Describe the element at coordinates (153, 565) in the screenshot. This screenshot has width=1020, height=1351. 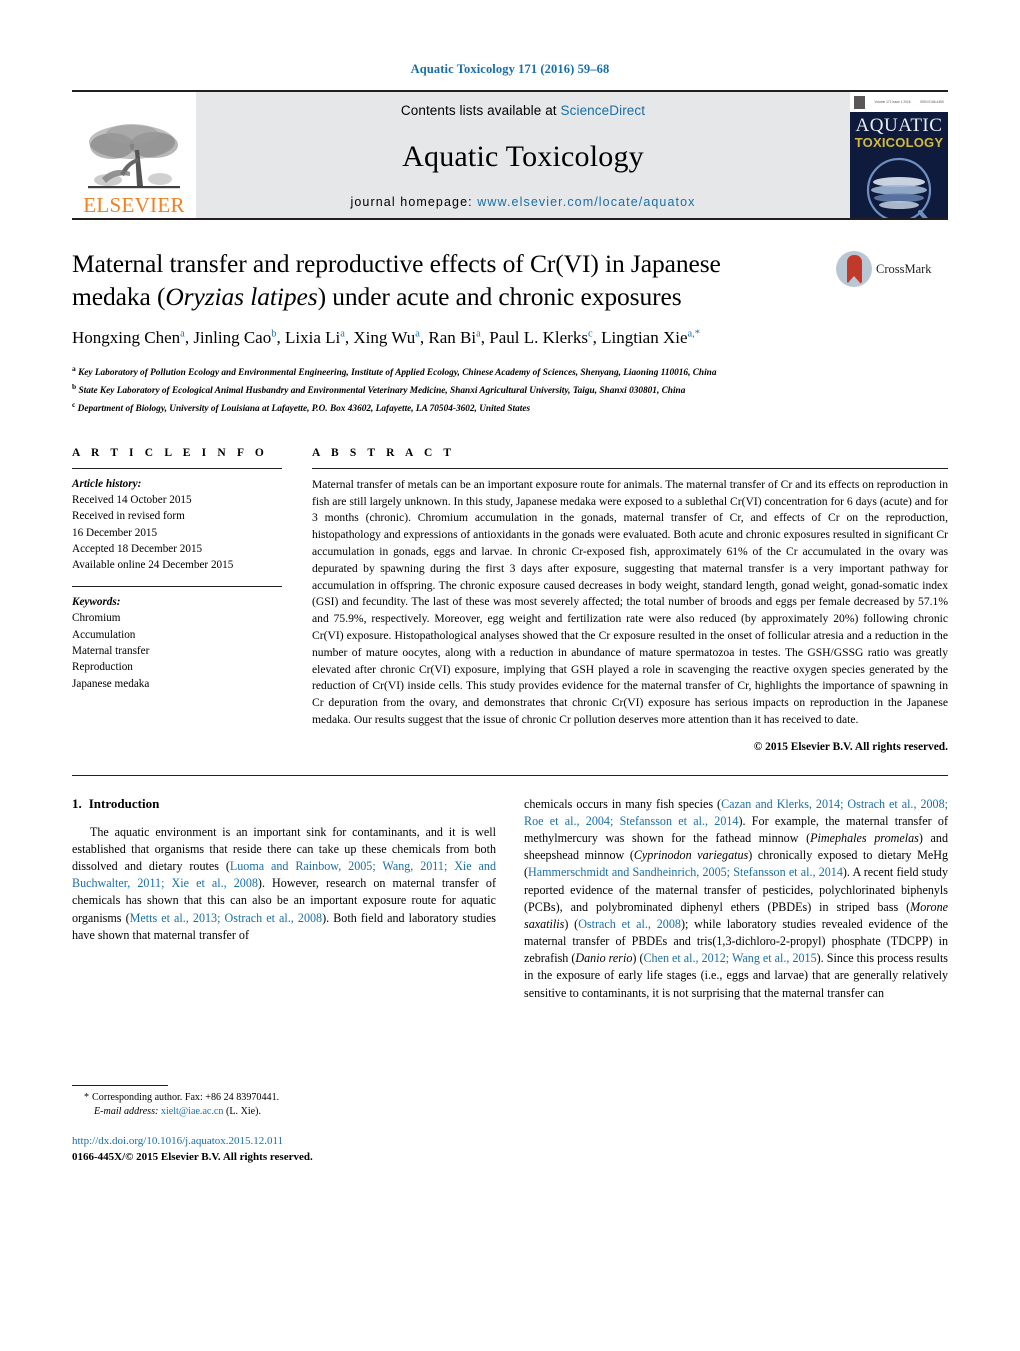
I see `history-item: Available online 24 December 2015` at that location.